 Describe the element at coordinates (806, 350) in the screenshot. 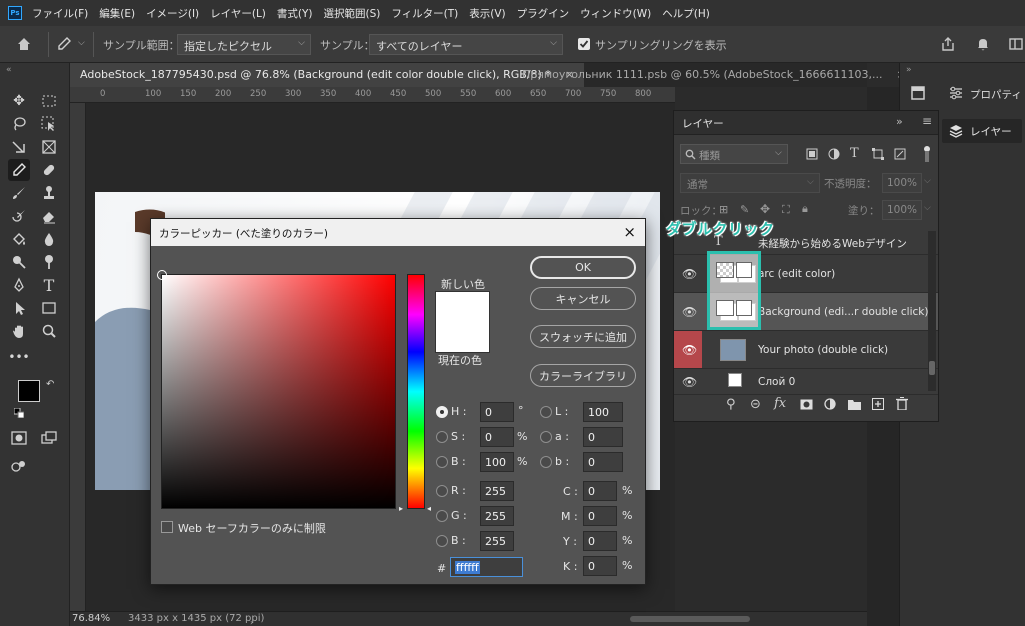

I see `layer-row-photo: 👁︎ Your photo (double click)` at that location.